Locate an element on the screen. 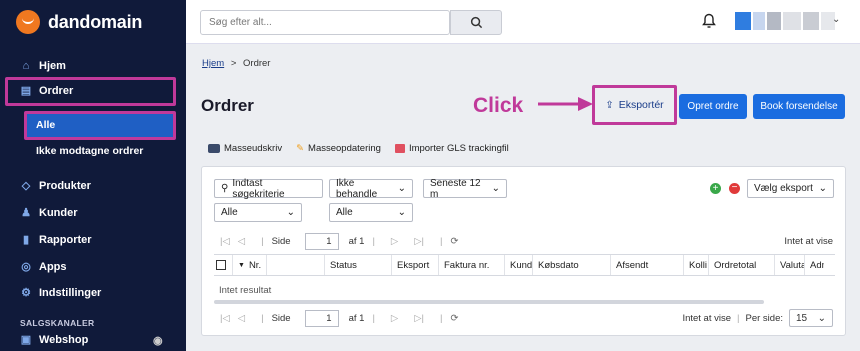 The width and height of the screenshot is (860, 351). import-icon is located at coordinates (399, 148).